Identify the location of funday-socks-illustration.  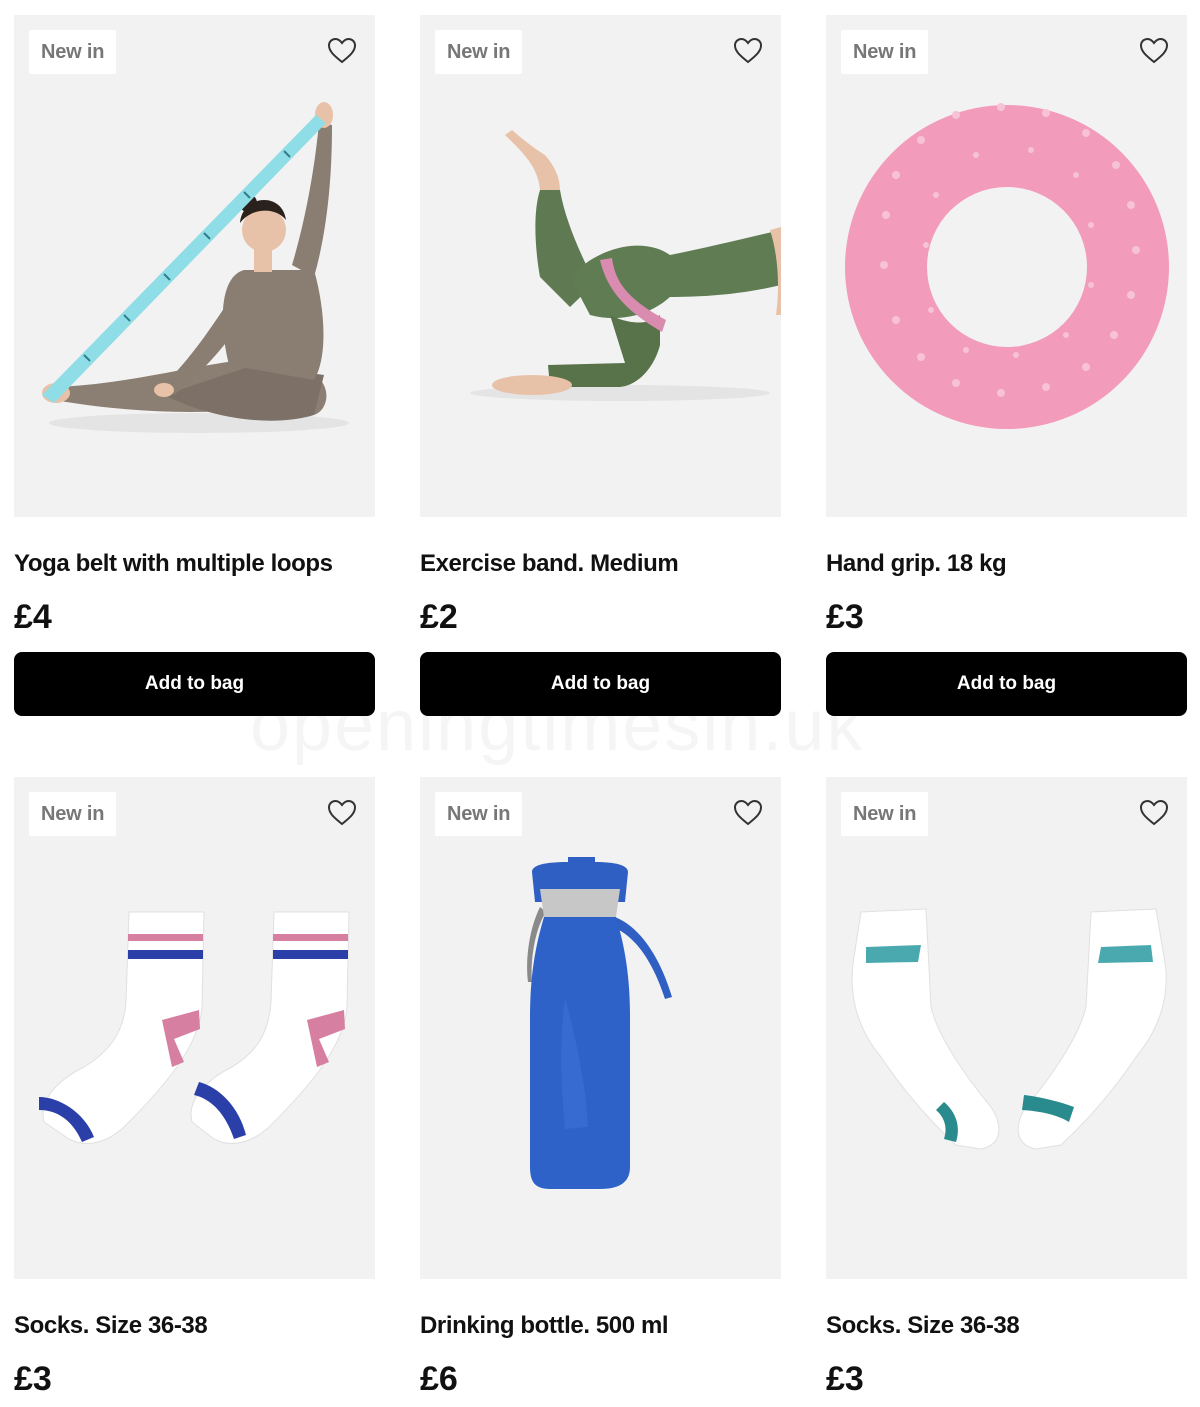
(1009, 1029).